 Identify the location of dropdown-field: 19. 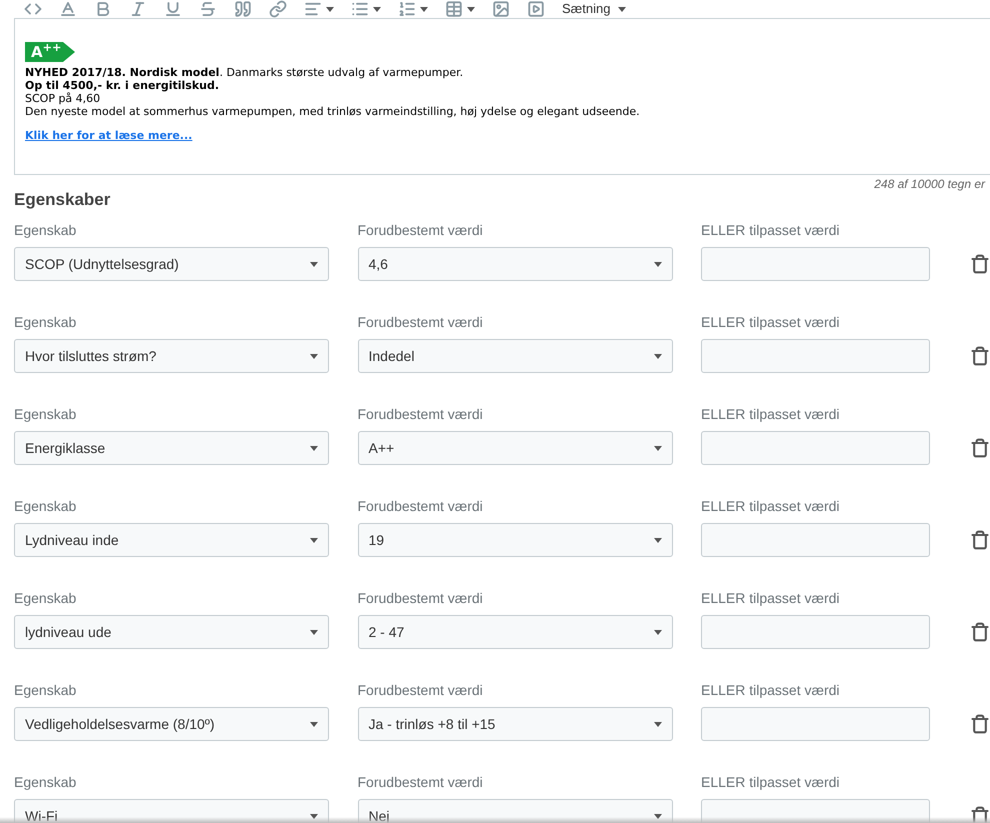
(515, 540).